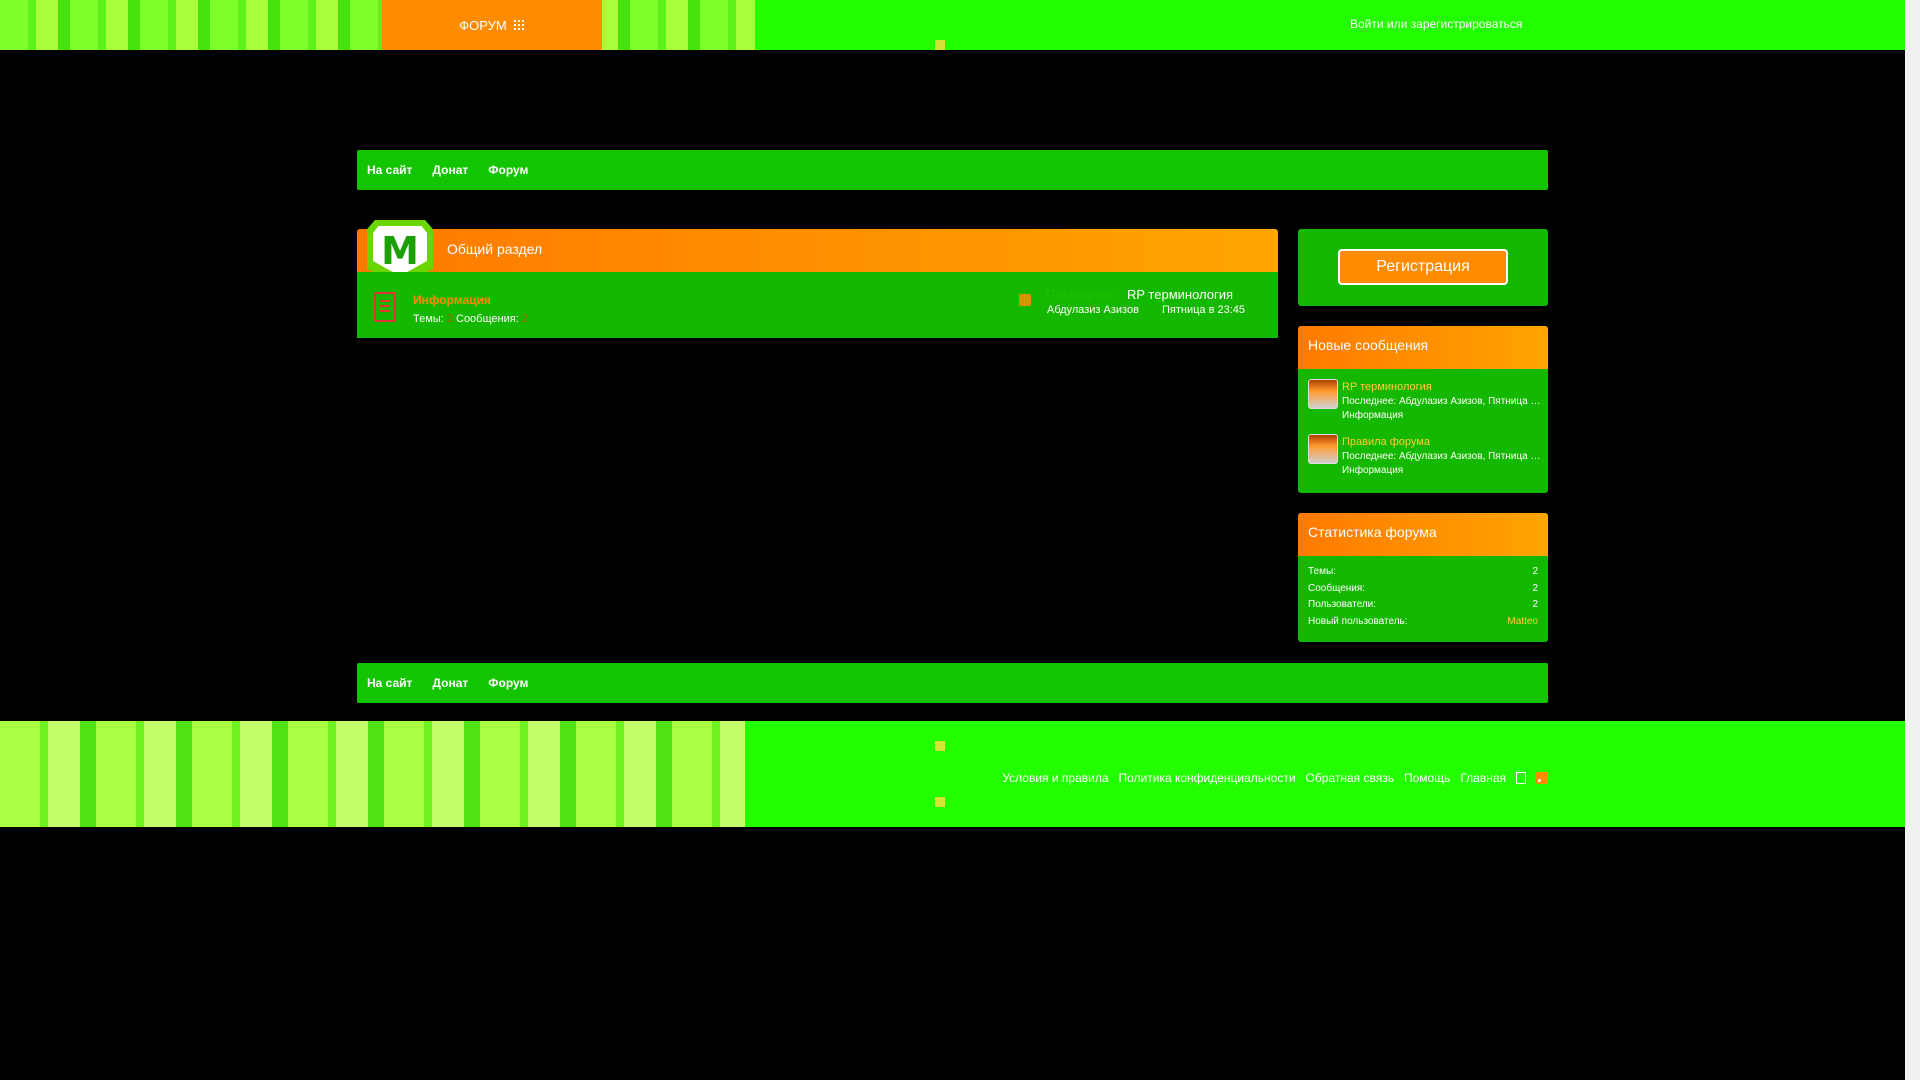 The image size is (1920, 1080). I want to click on grid-menu-icon, so click(518, 25).